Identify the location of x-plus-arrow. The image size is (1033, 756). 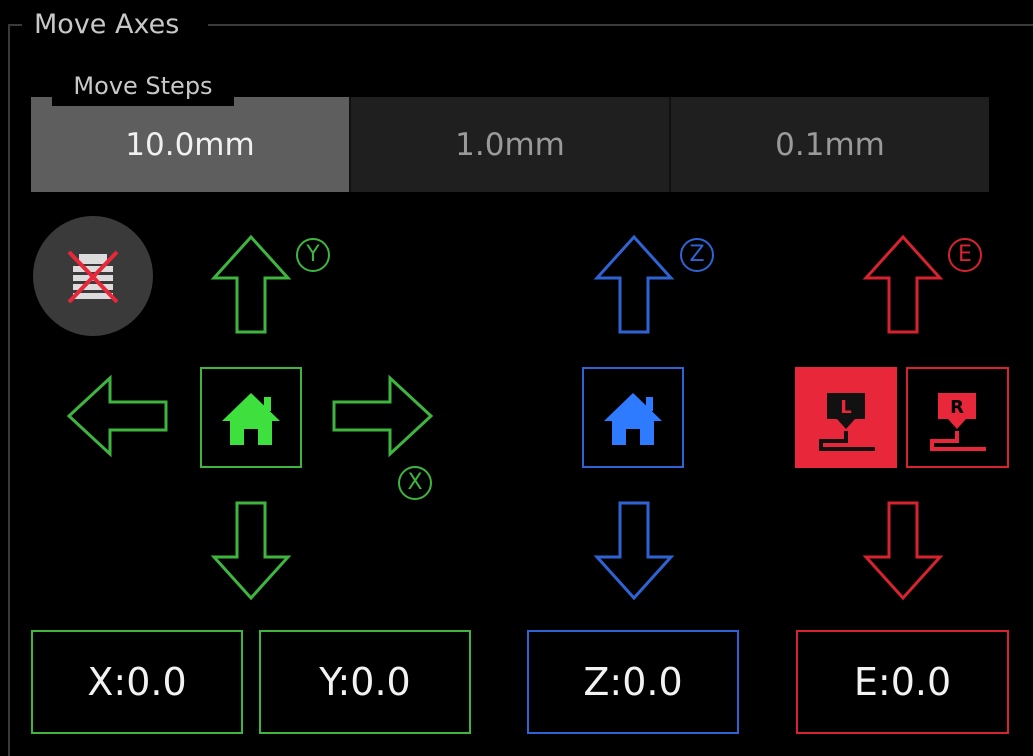
(382, 416).